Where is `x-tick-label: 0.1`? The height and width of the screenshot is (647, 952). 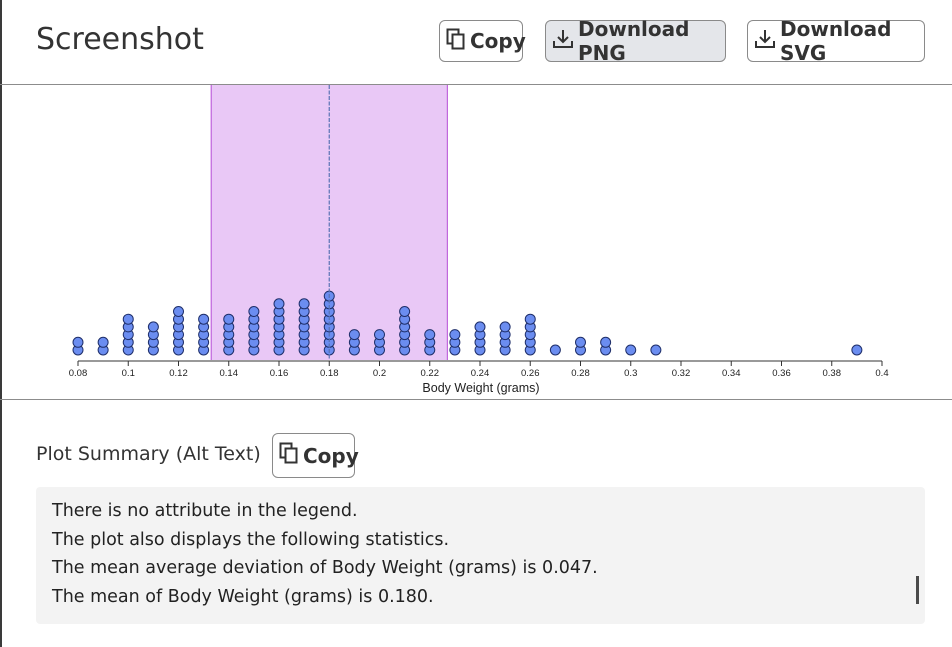 x-tick-label: 0.1 is located at coordinates (128, 373).